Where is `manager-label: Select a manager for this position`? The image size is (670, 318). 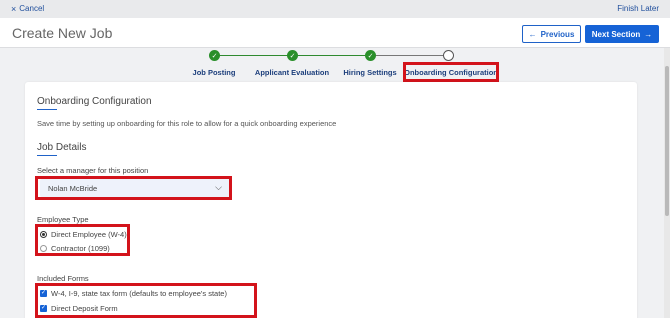
manager-label: Select a manager for this position is located at coordinates (93, 170).